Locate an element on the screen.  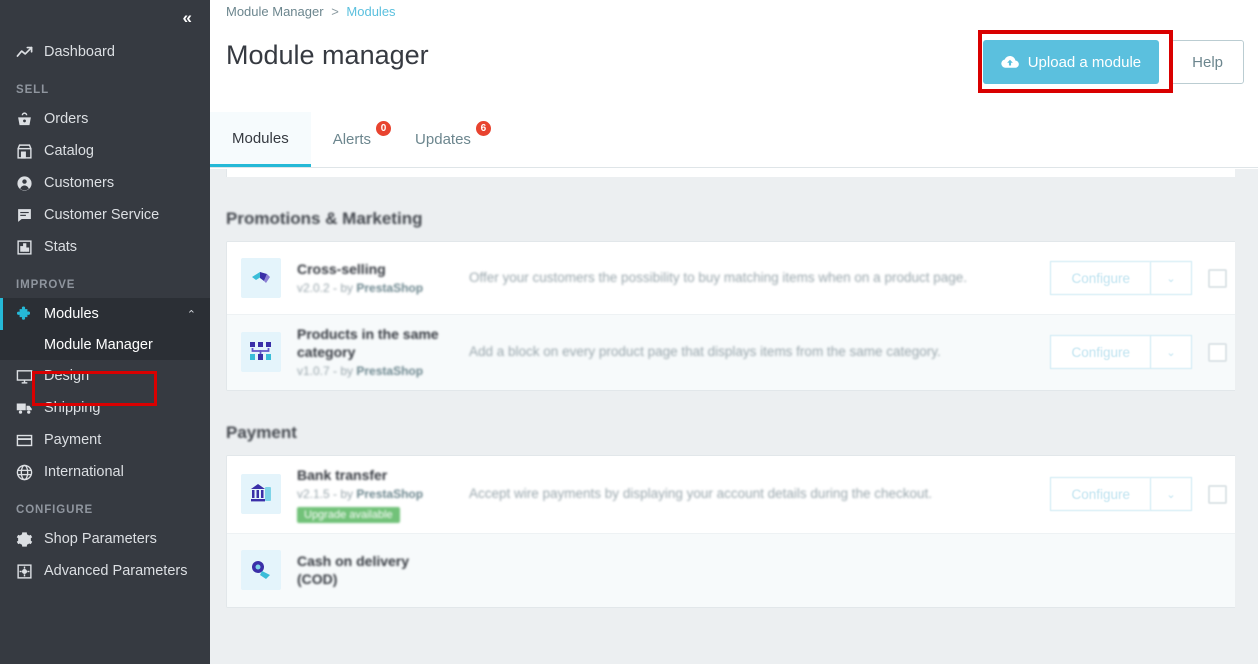
sidebar-item-label: Stats is located at coordinates (61, 247).